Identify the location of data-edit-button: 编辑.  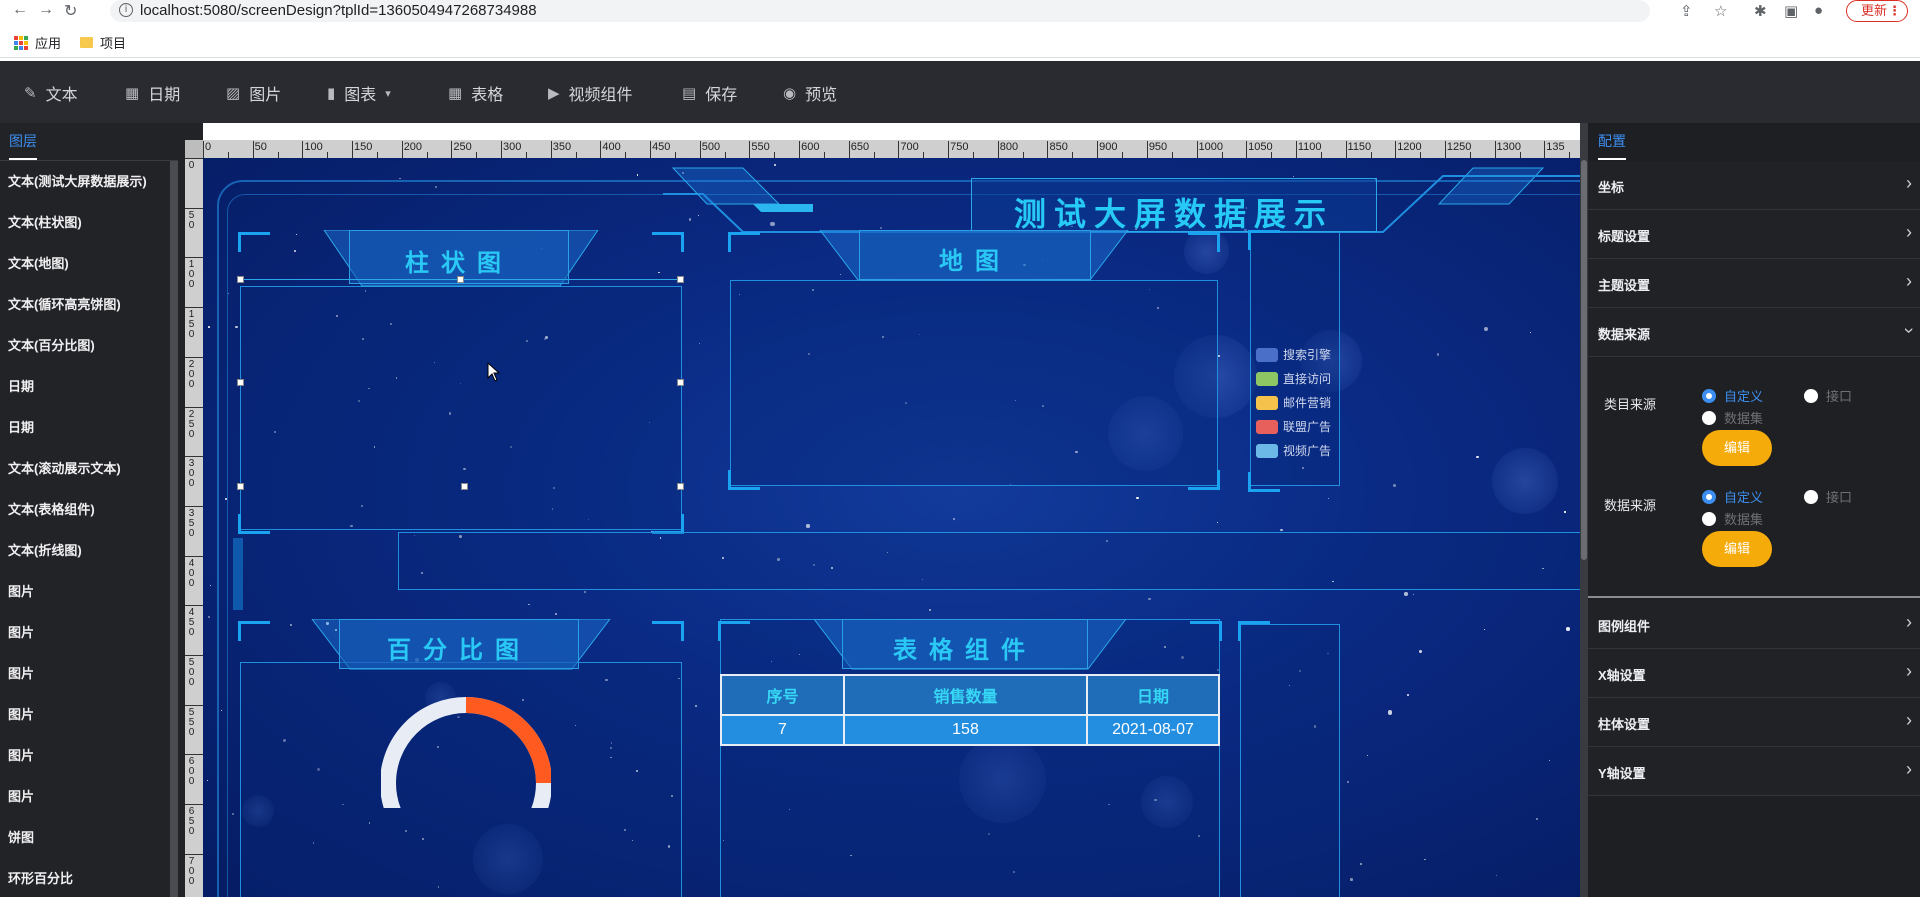
(1737, 549).